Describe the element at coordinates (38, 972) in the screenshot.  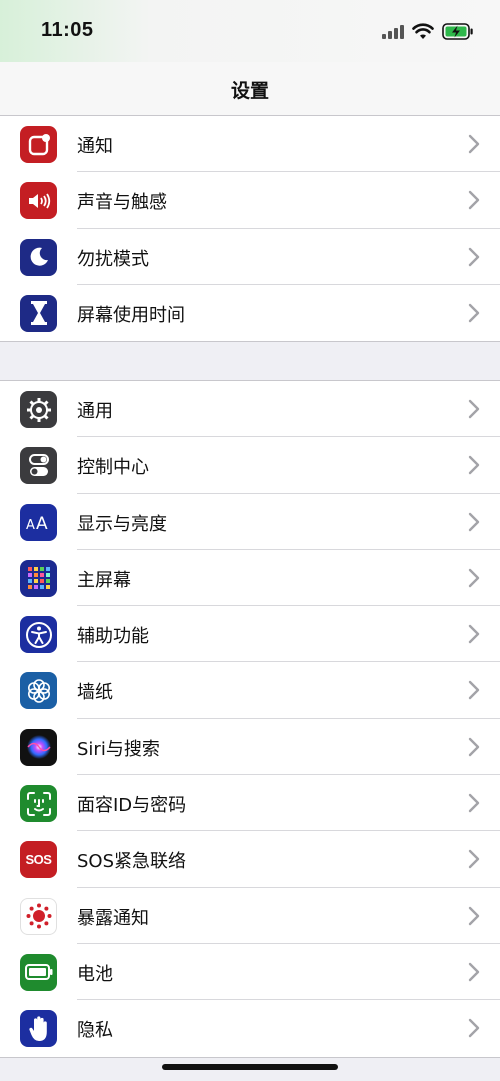
I see `battery-icon` at that location.